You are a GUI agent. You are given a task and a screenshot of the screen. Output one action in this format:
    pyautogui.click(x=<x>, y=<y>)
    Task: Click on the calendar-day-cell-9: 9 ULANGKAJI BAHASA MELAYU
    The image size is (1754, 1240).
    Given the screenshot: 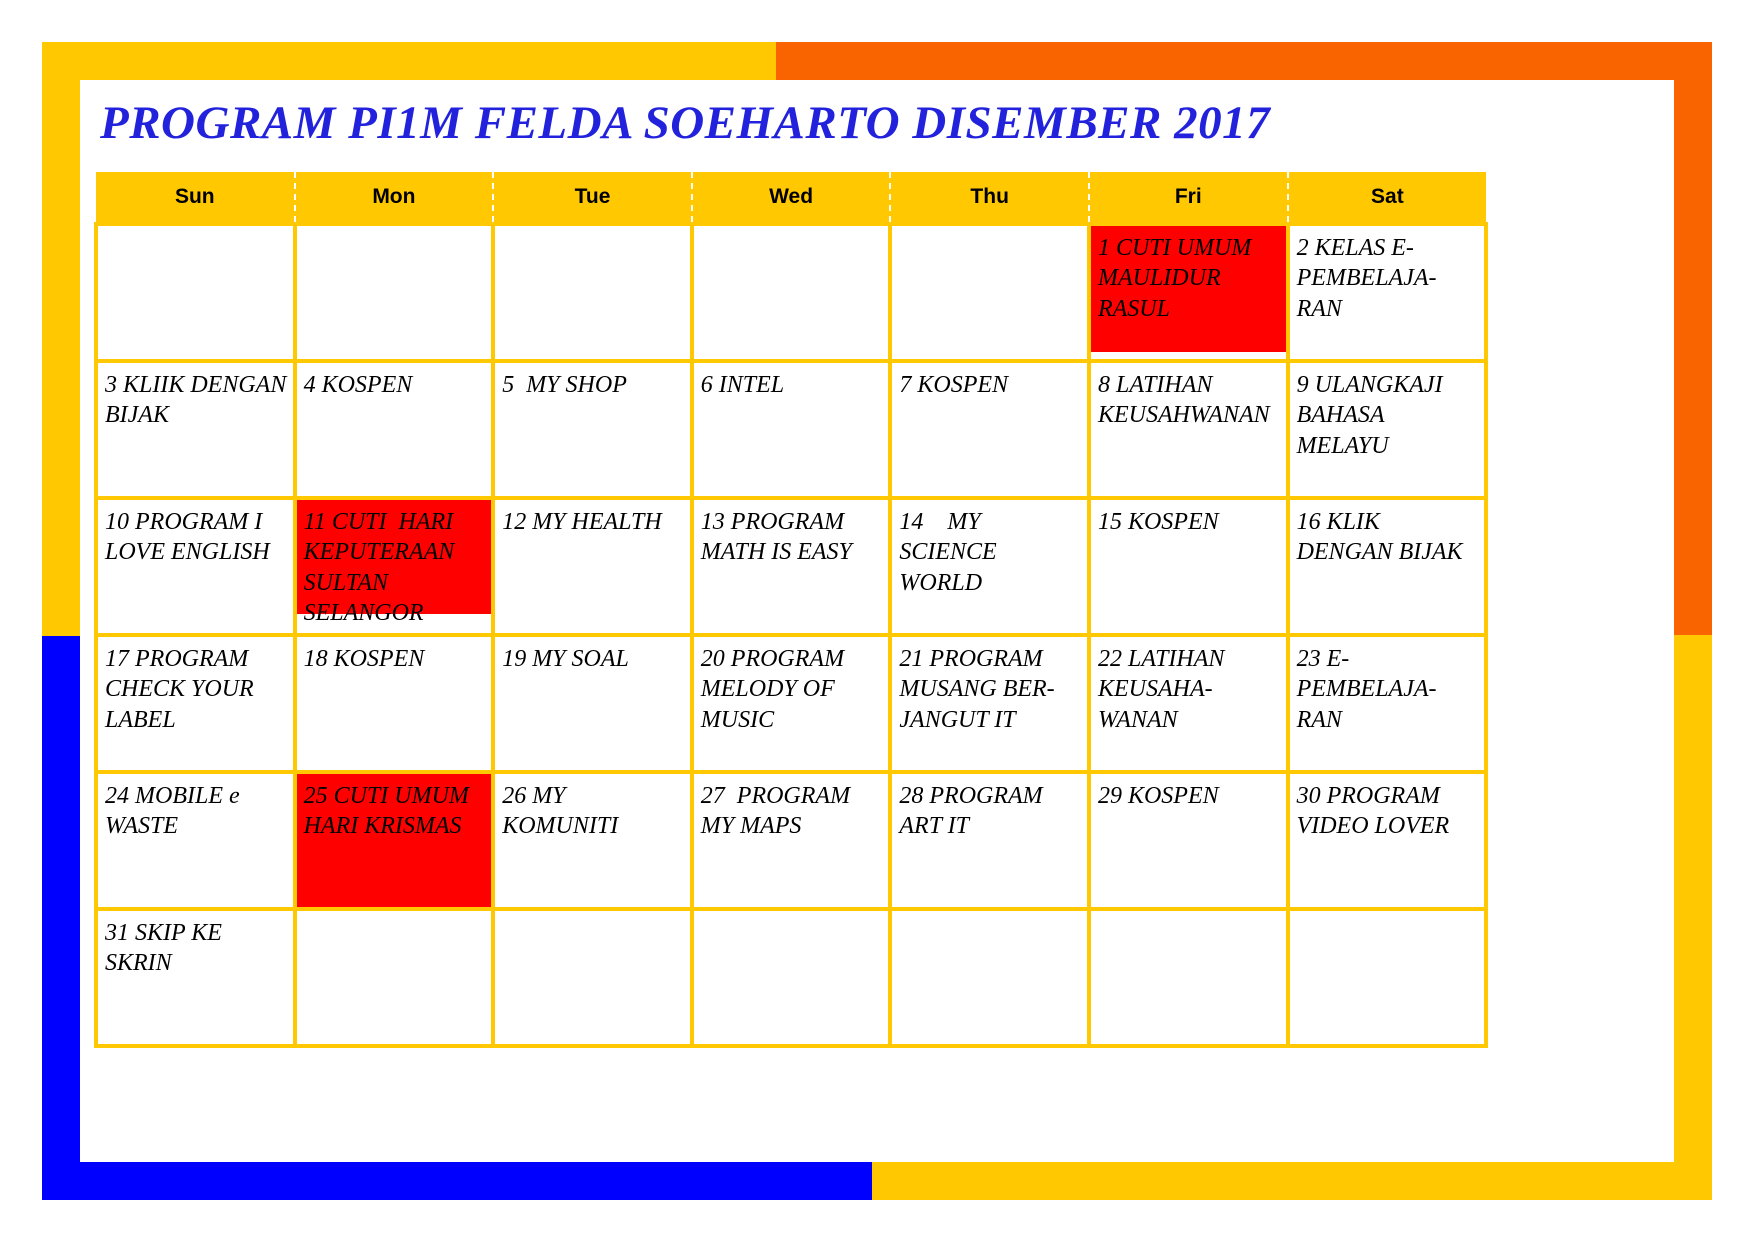 What is the action you would take?
    pyautogui.click(x=1387, y=429)
    